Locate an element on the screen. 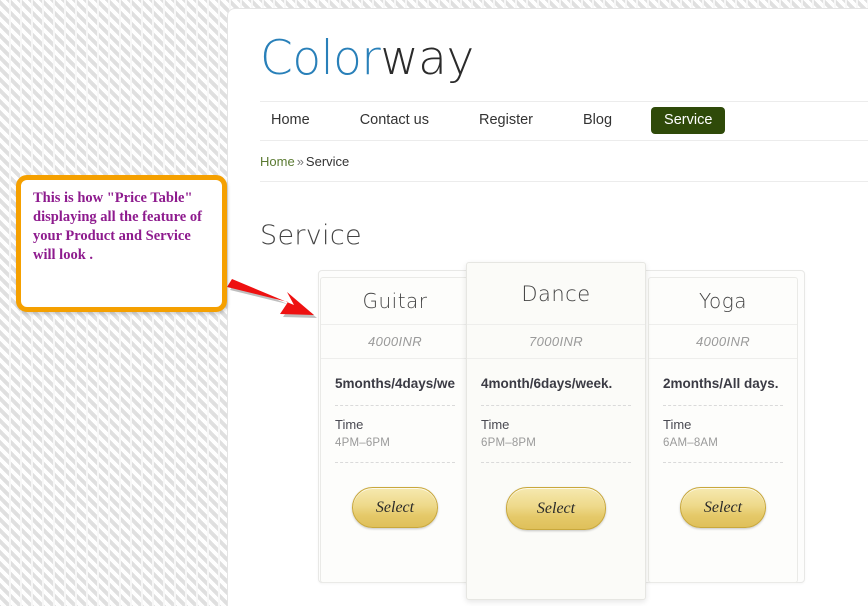 The height and width of the screenshot is (606, 868). logo-text-way: way is located at coordinates (427, 58).